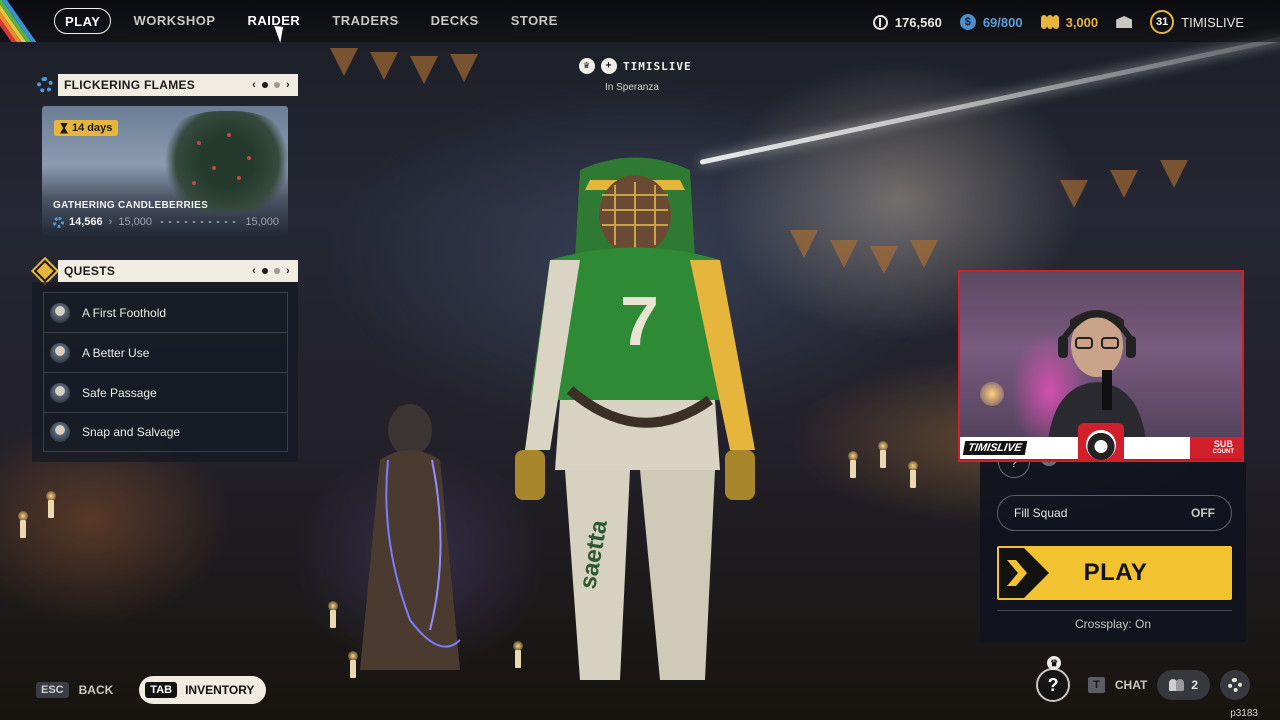  I want to click on credits-value: 176,560, so click(918, 22).